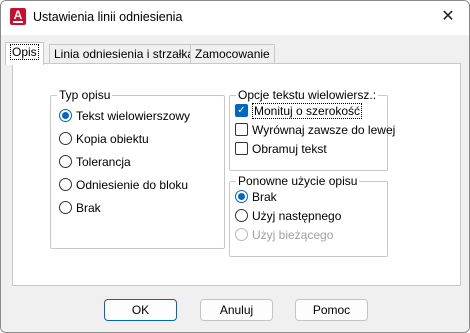 This screenshot has height=333, width=470. Describe the element at coordinates (235, 18) in the screenshot. I see `title-bar: A Ustawienia linii odniesienia ✕` at that location.